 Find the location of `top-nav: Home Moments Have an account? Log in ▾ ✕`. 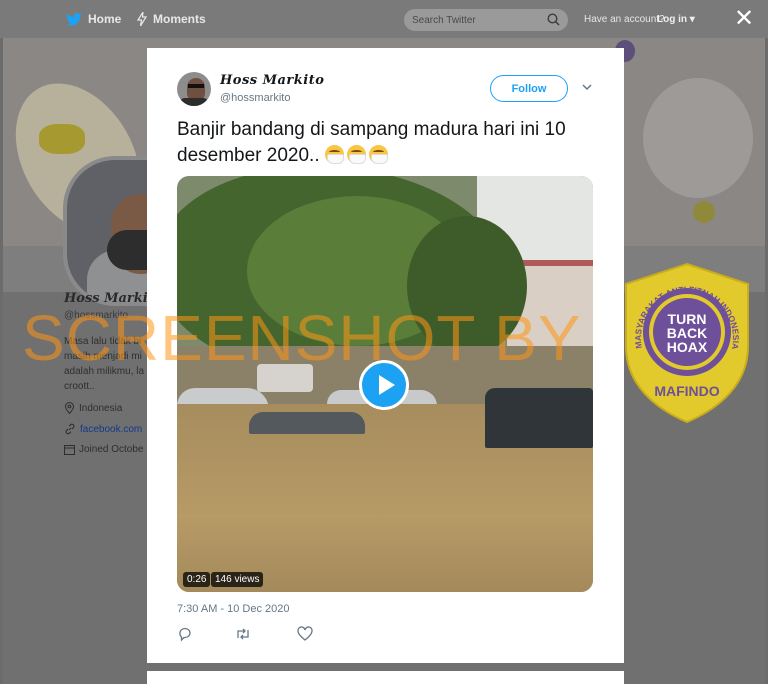

top-nav: Home Moments Have an account? Log in ▾ ✕ is located at coordinates (384, 19).